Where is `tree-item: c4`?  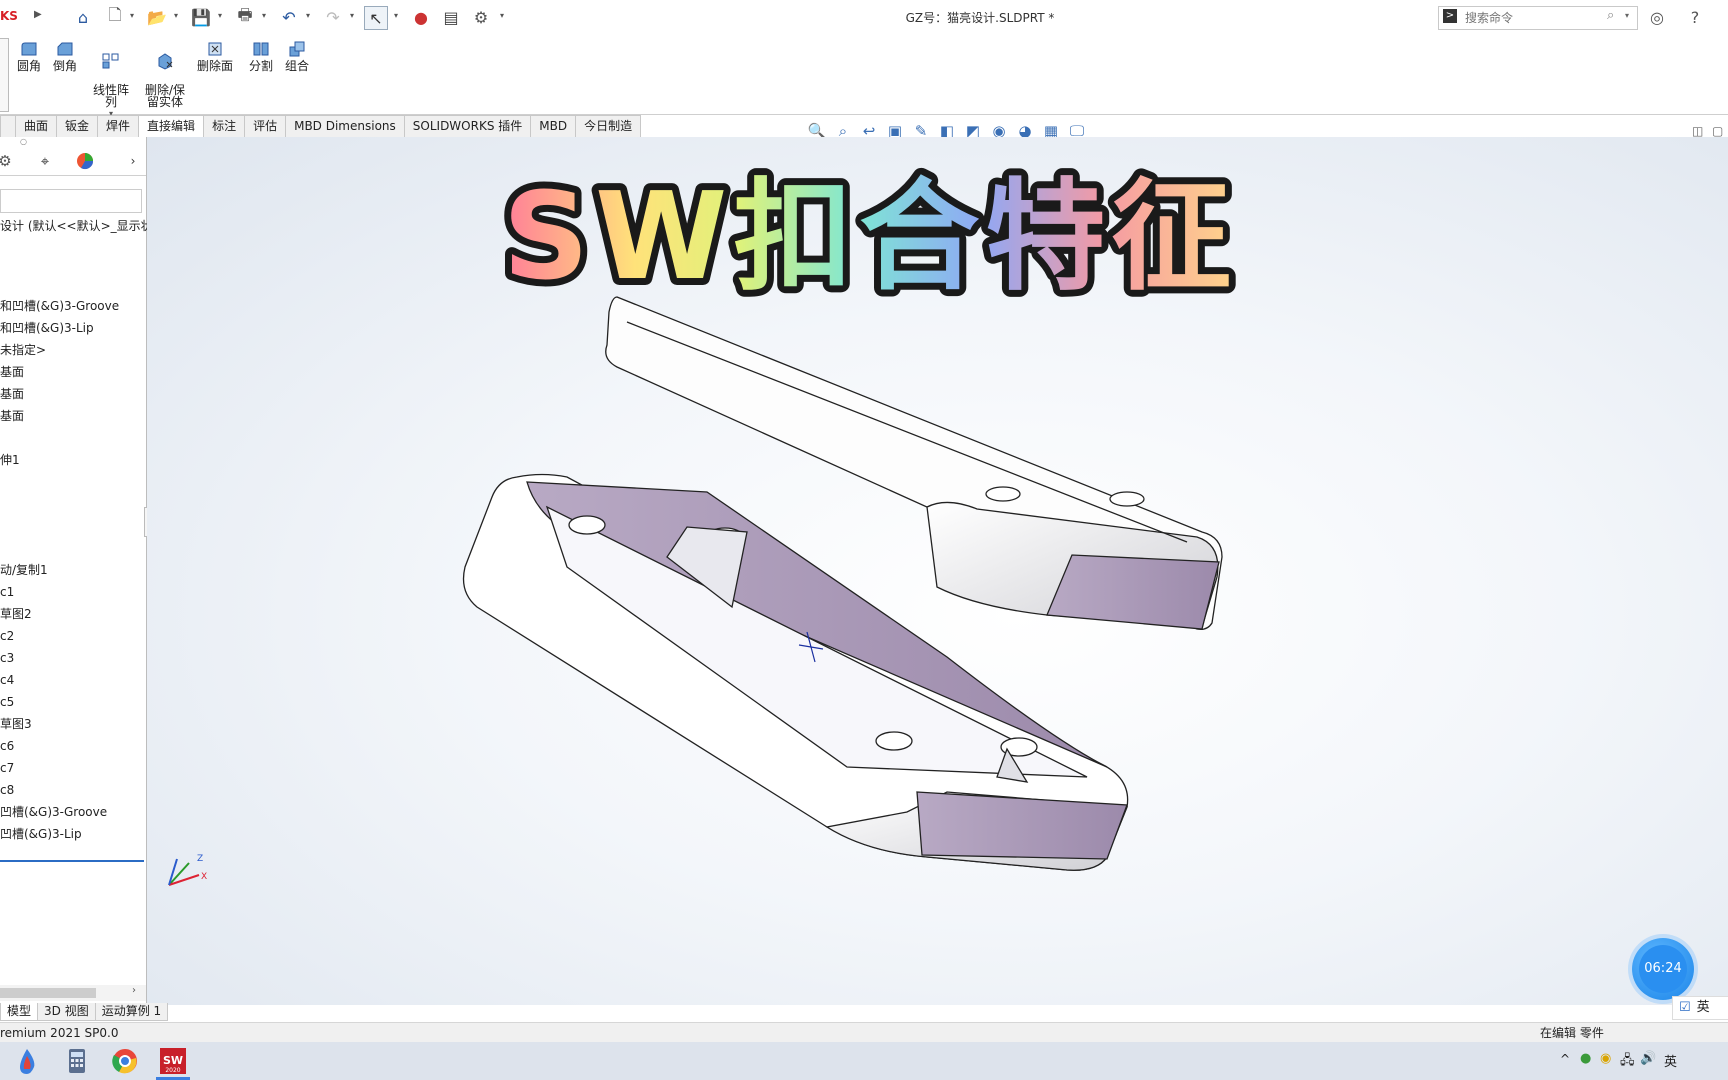 tree-item: c4 is located at coordinates (7, 680).